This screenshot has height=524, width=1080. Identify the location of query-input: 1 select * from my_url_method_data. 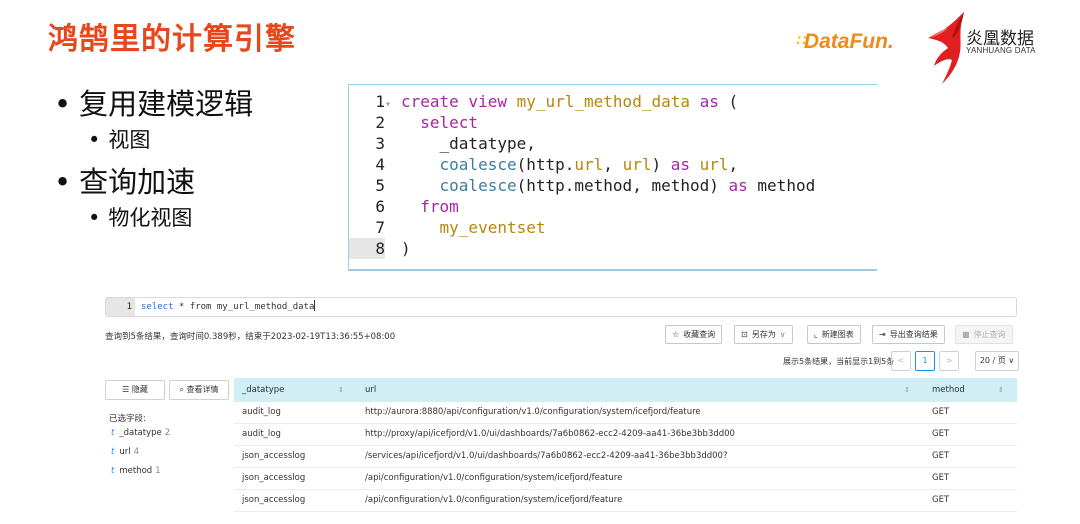
(561, 307).